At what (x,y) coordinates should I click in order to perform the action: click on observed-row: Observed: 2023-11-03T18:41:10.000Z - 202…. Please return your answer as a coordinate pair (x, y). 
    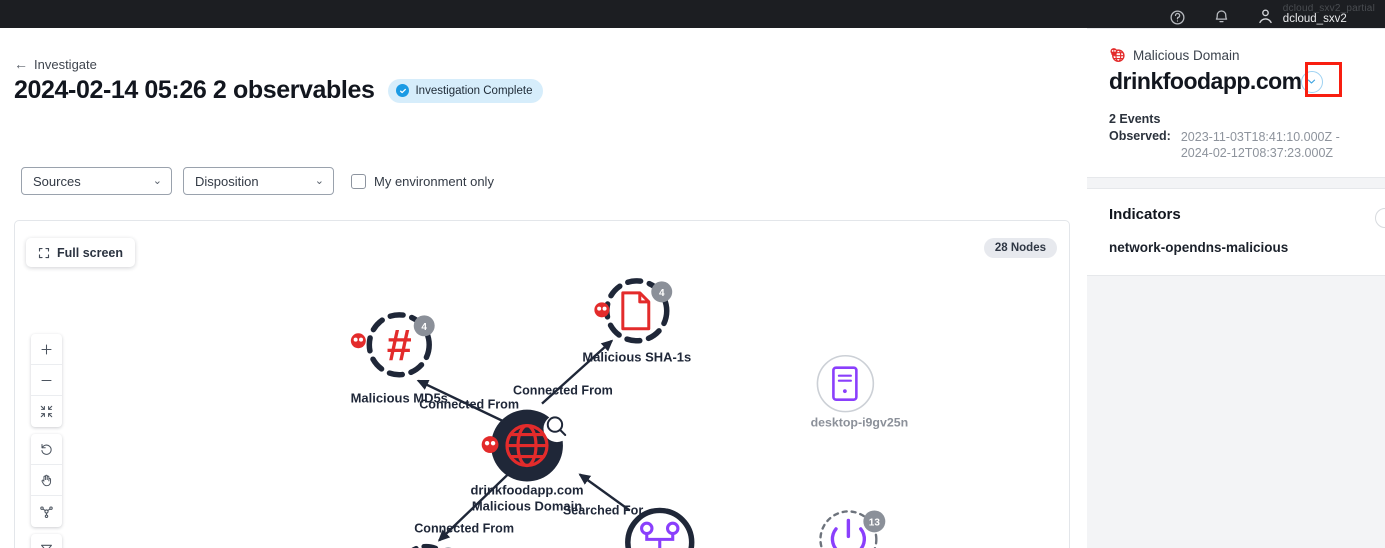
    Looking at the image, I should click on (1237, 145).